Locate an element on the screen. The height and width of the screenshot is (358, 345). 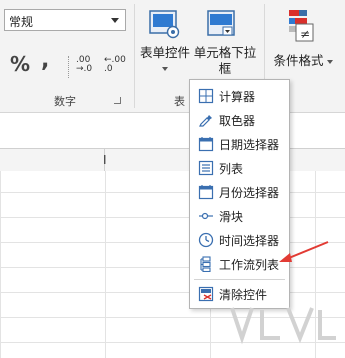
cell-dropdown-icon is located at coordinates (221, 23).